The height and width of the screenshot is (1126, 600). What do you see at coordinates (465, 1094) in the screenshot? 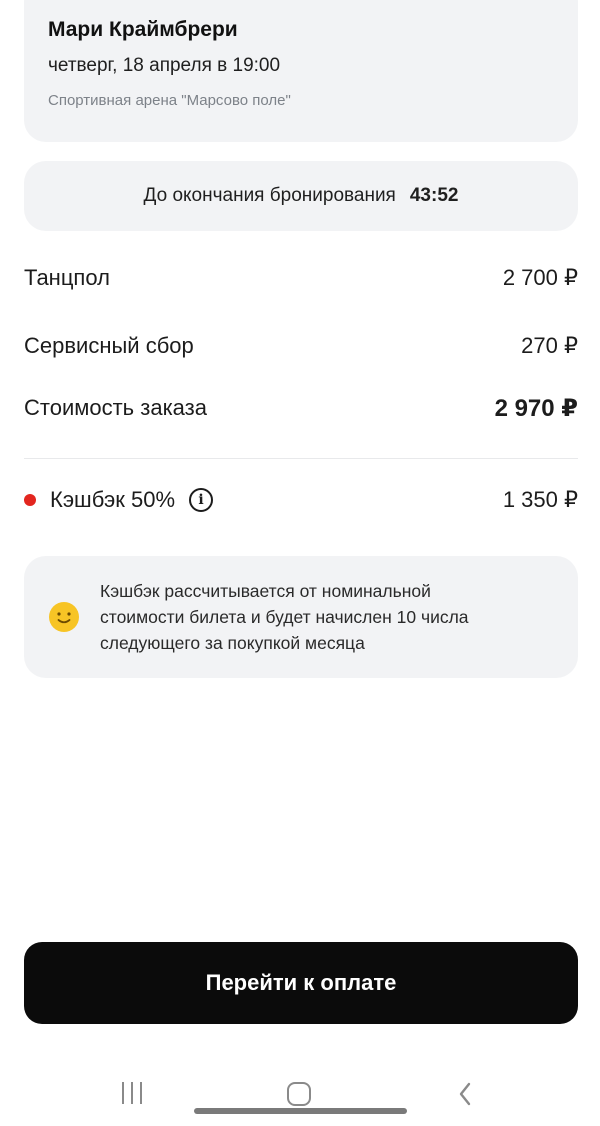
I see `back-icon` at bounding box center [465, 1094].